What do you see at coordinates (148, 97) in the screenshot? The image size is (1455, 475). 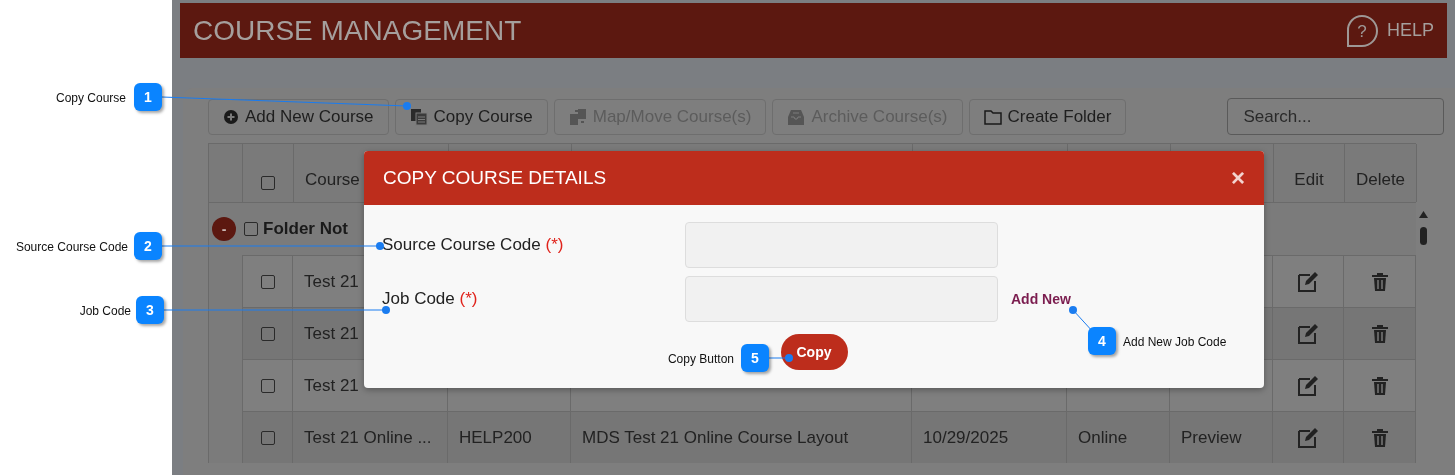 I see `callout-badge: 1` at bounding box center [148, 97].